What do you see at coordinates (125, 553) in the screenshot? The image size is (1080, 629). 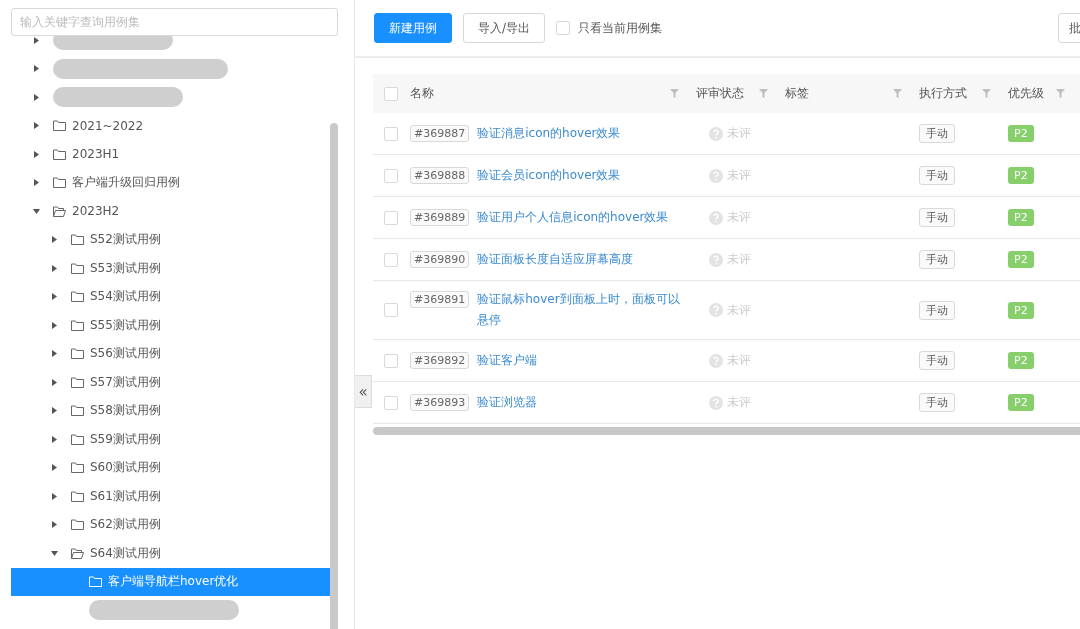 I see `tree-item: S64测试用例` at bounding box center [125, 553].